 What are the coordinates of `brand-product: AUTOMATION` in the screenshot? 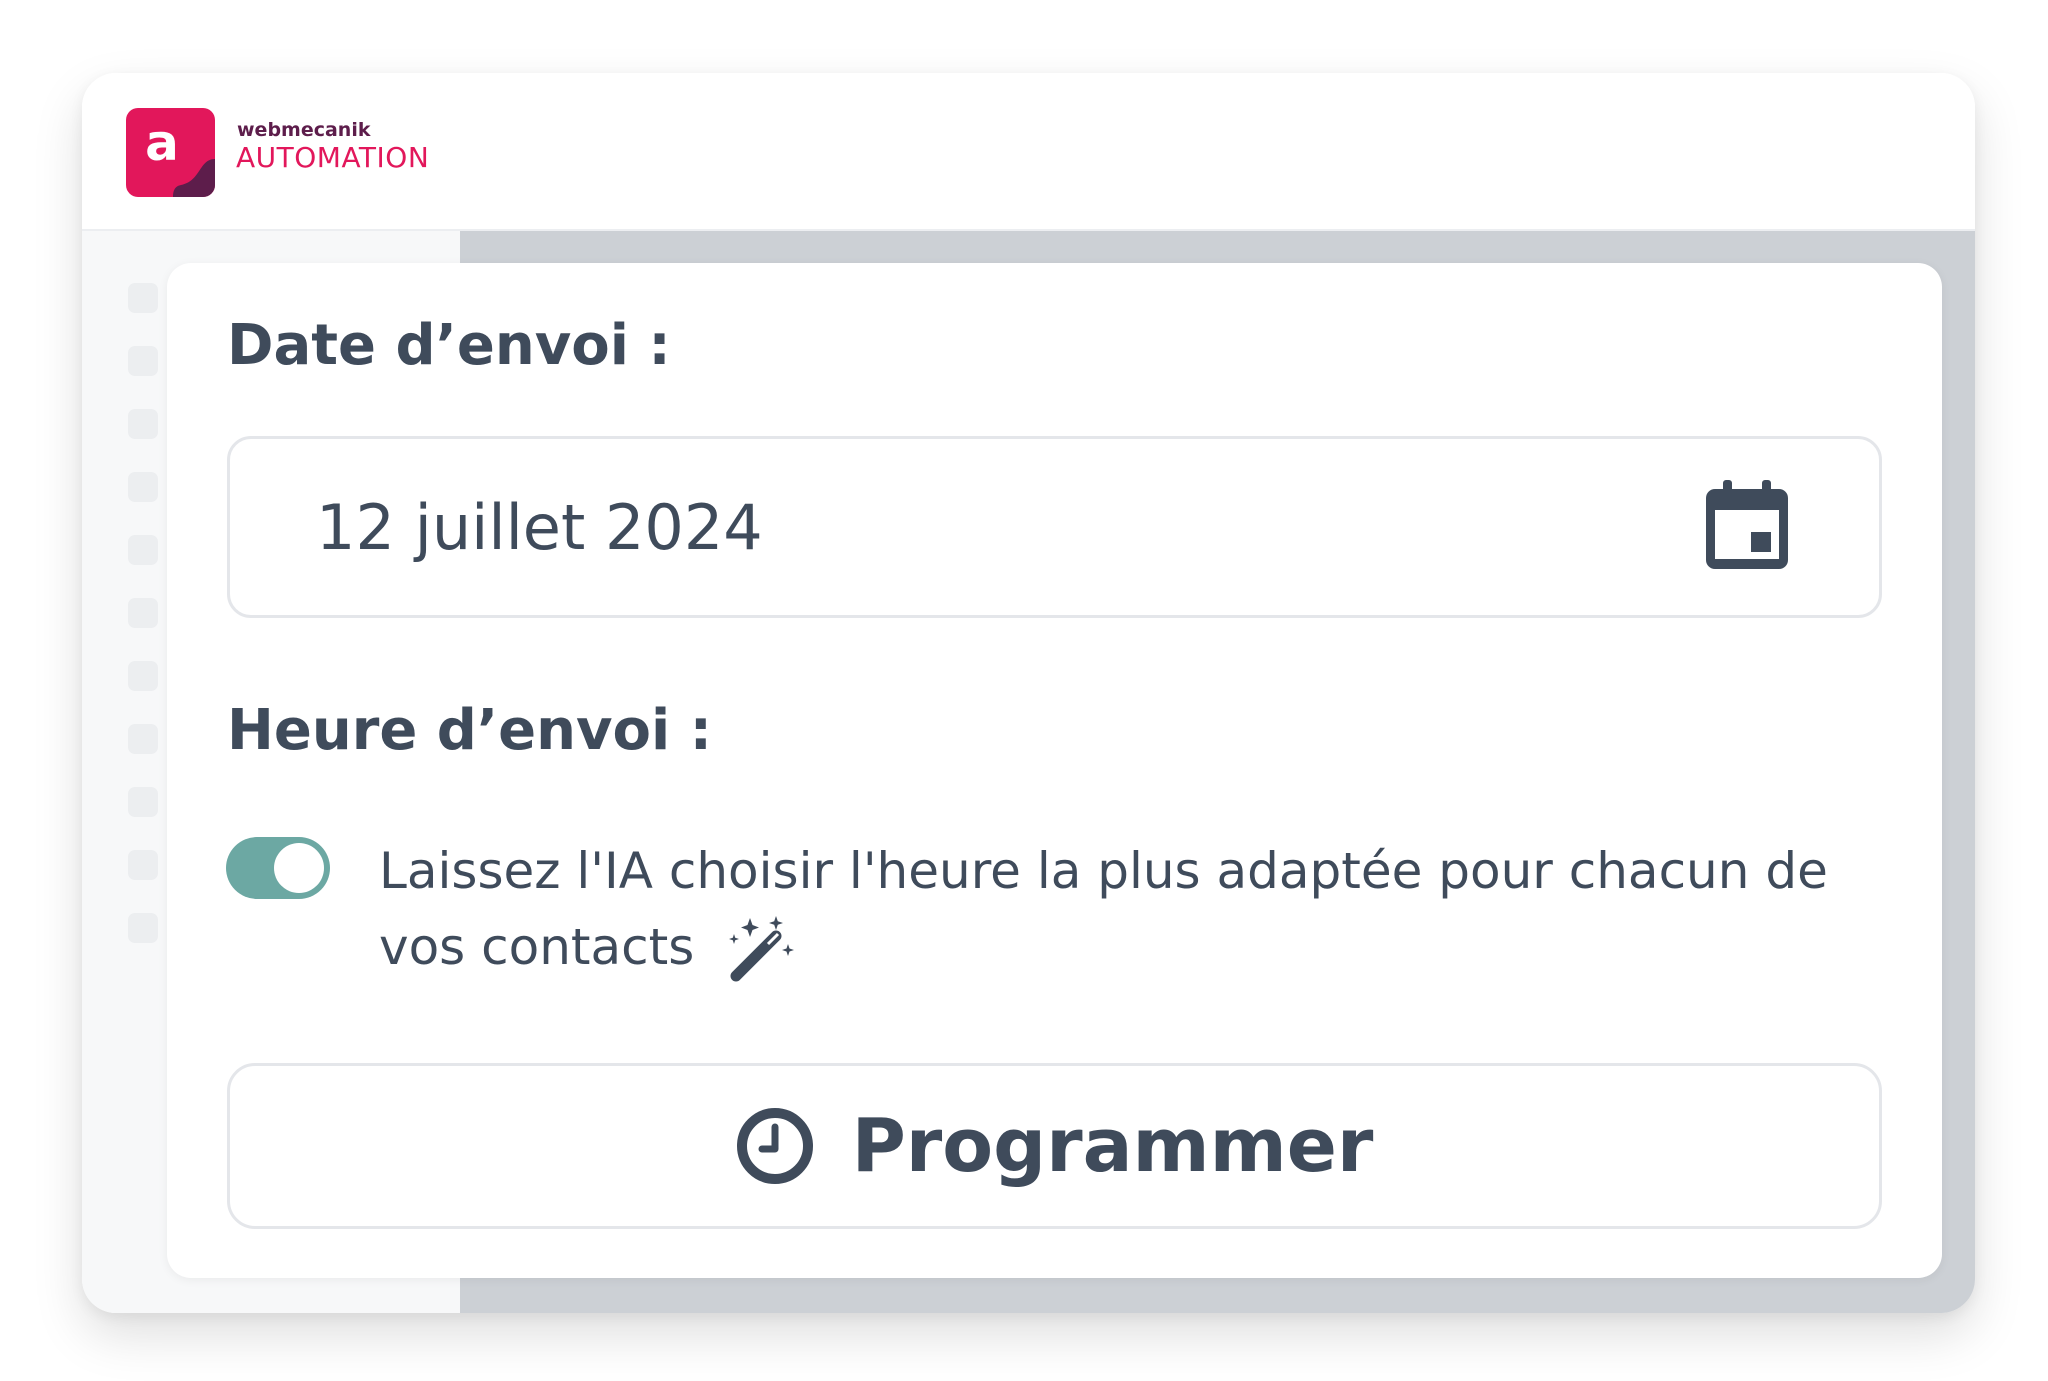 It's located at (333, 157).